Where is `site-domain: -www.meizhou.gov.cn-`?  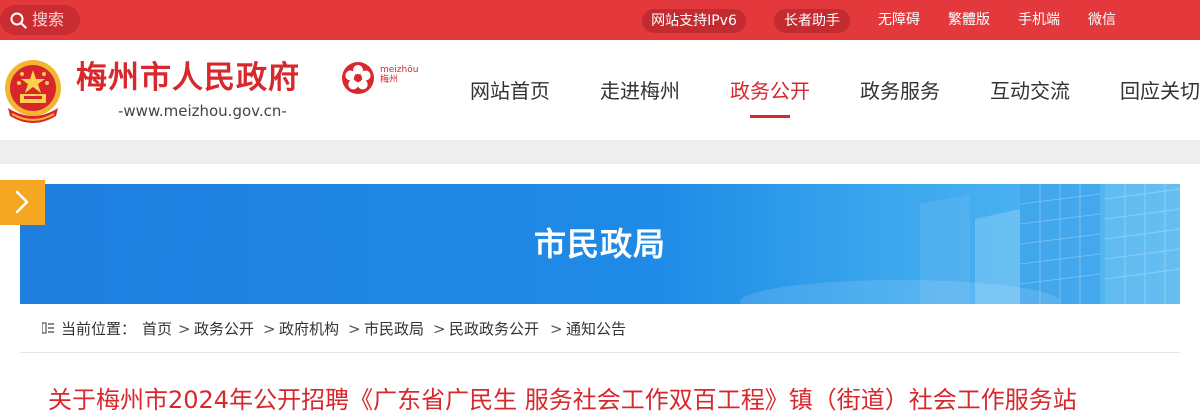
site-domain: -www.meizhou.gov.cn- is located at coordinates (202, 111).